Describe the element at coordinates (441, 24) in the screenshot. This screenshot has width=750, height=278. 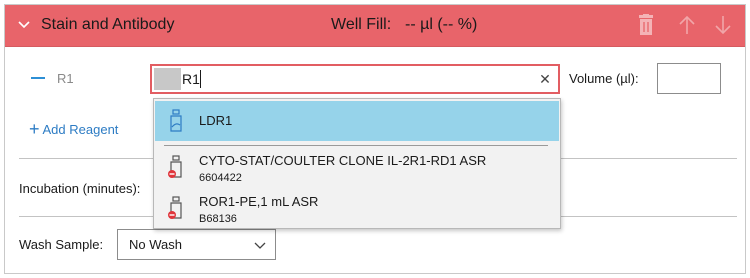
I see `well-fill-value: -- µl (-- %)` at that location.